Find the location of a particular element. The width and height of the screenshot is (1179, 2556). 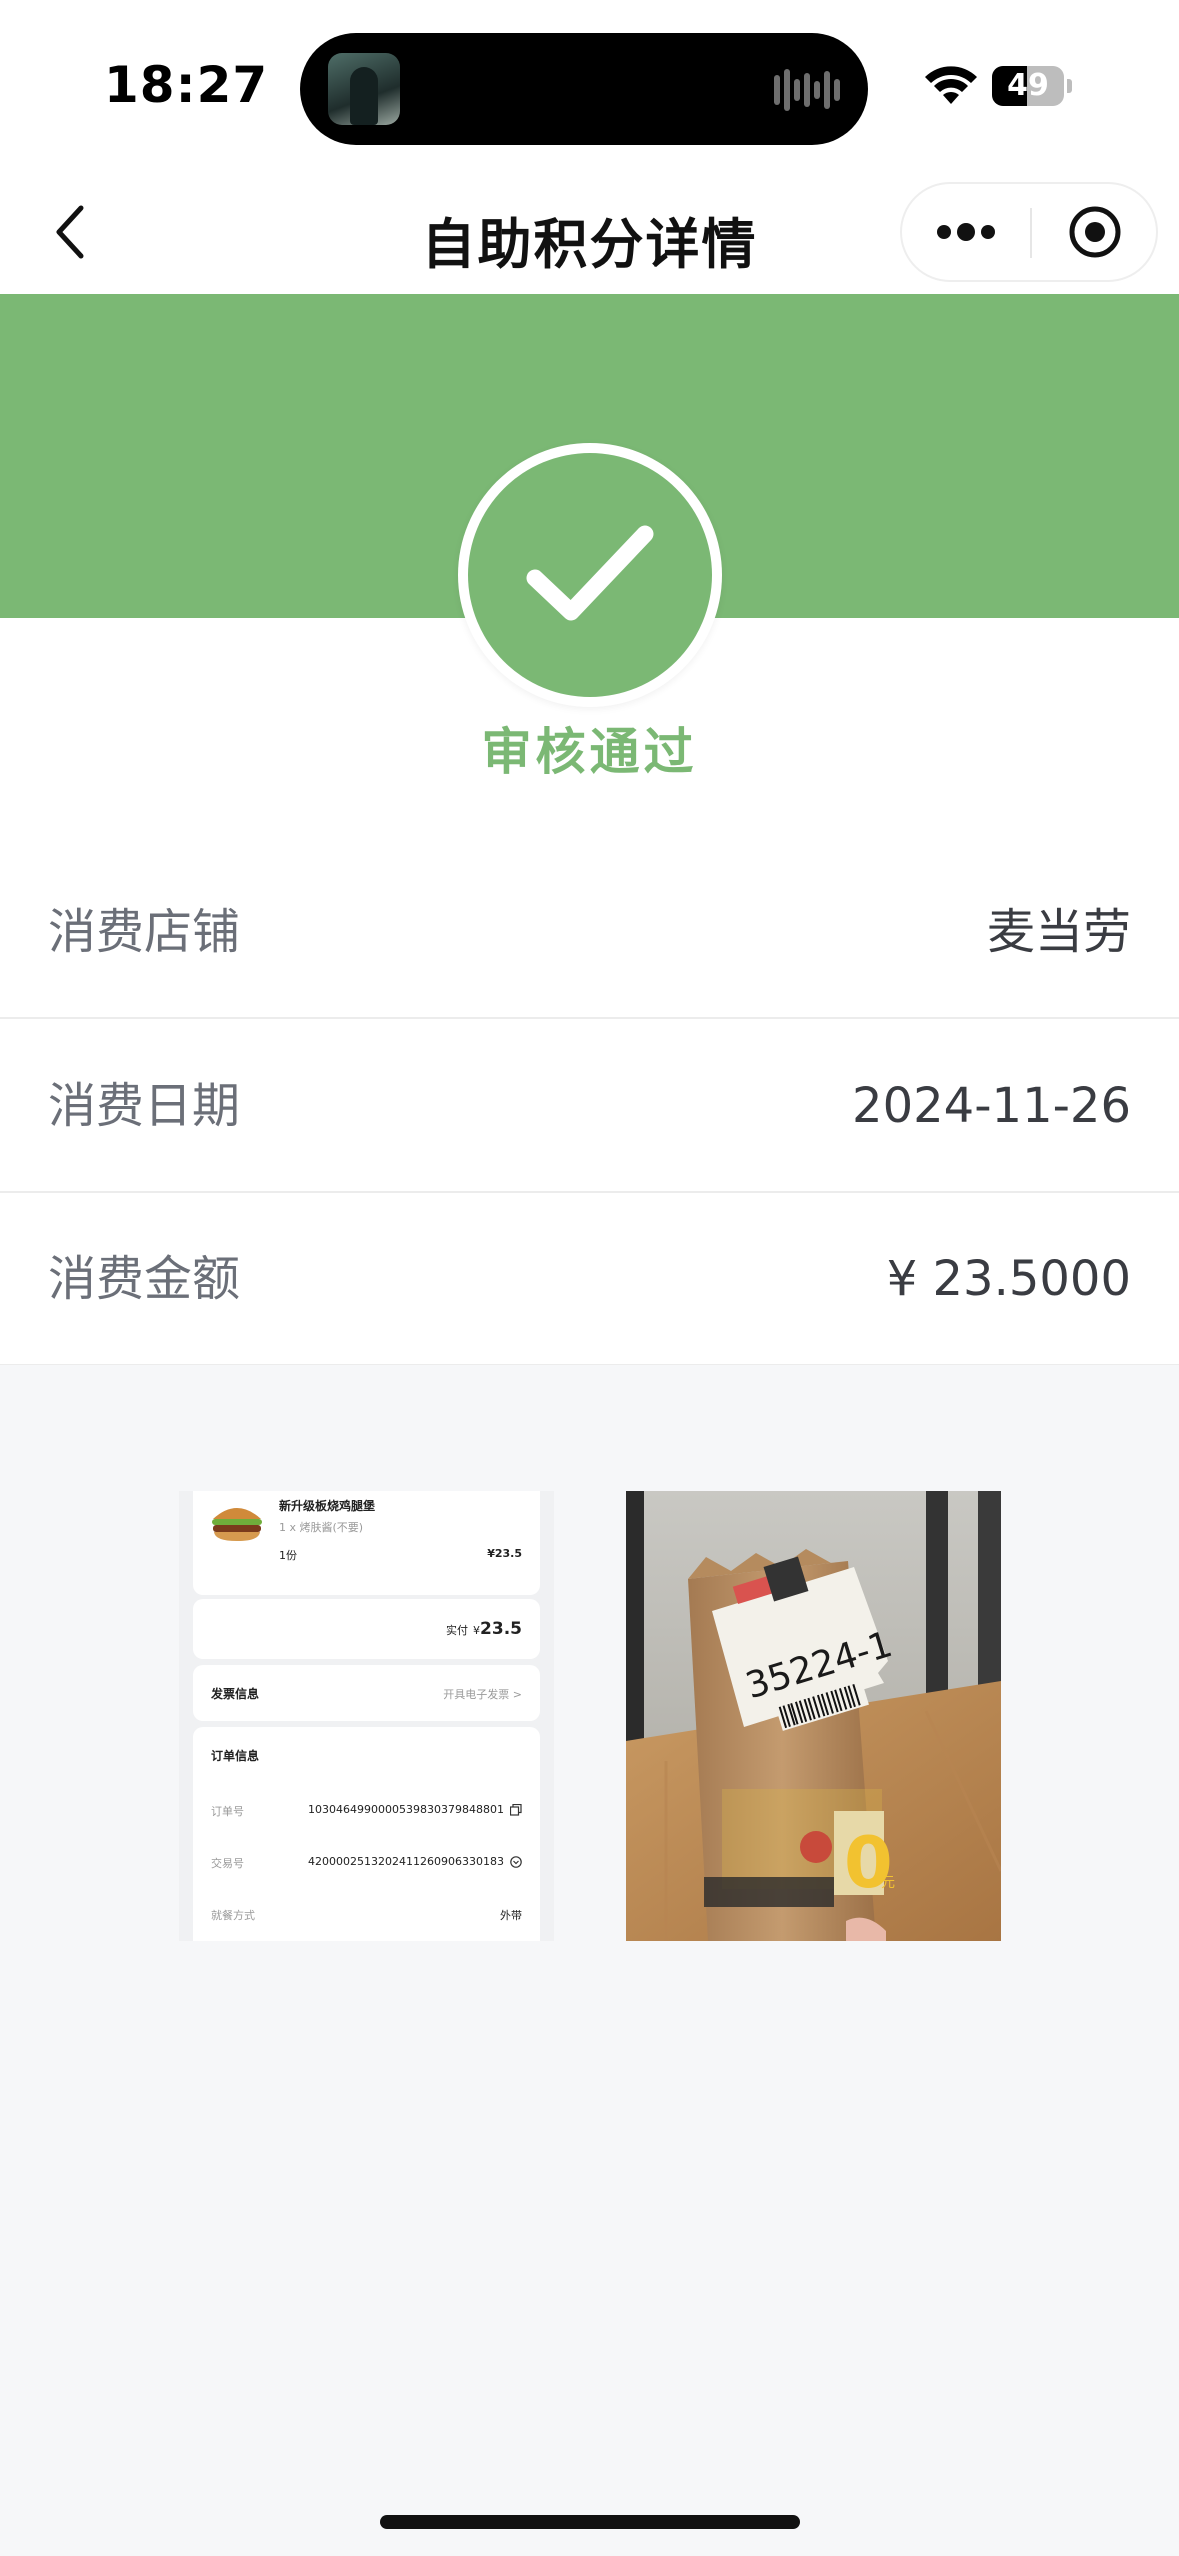

bag-promo-unit: 元 is located at coordinates (888, 1883).